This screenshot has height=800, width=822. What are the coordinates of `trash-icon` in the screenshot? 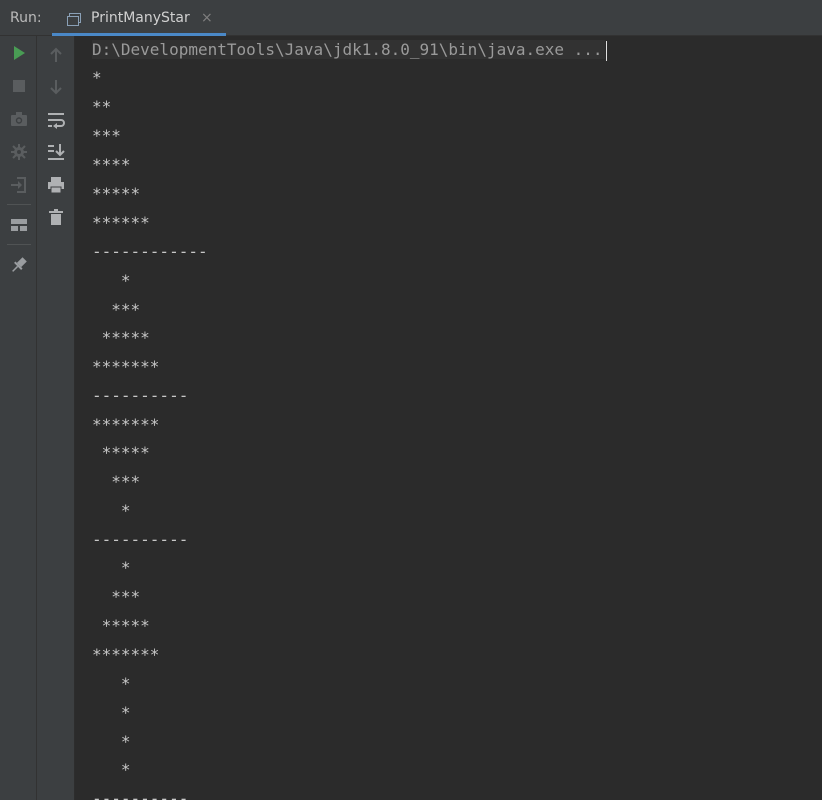 It's located at (56, 217).